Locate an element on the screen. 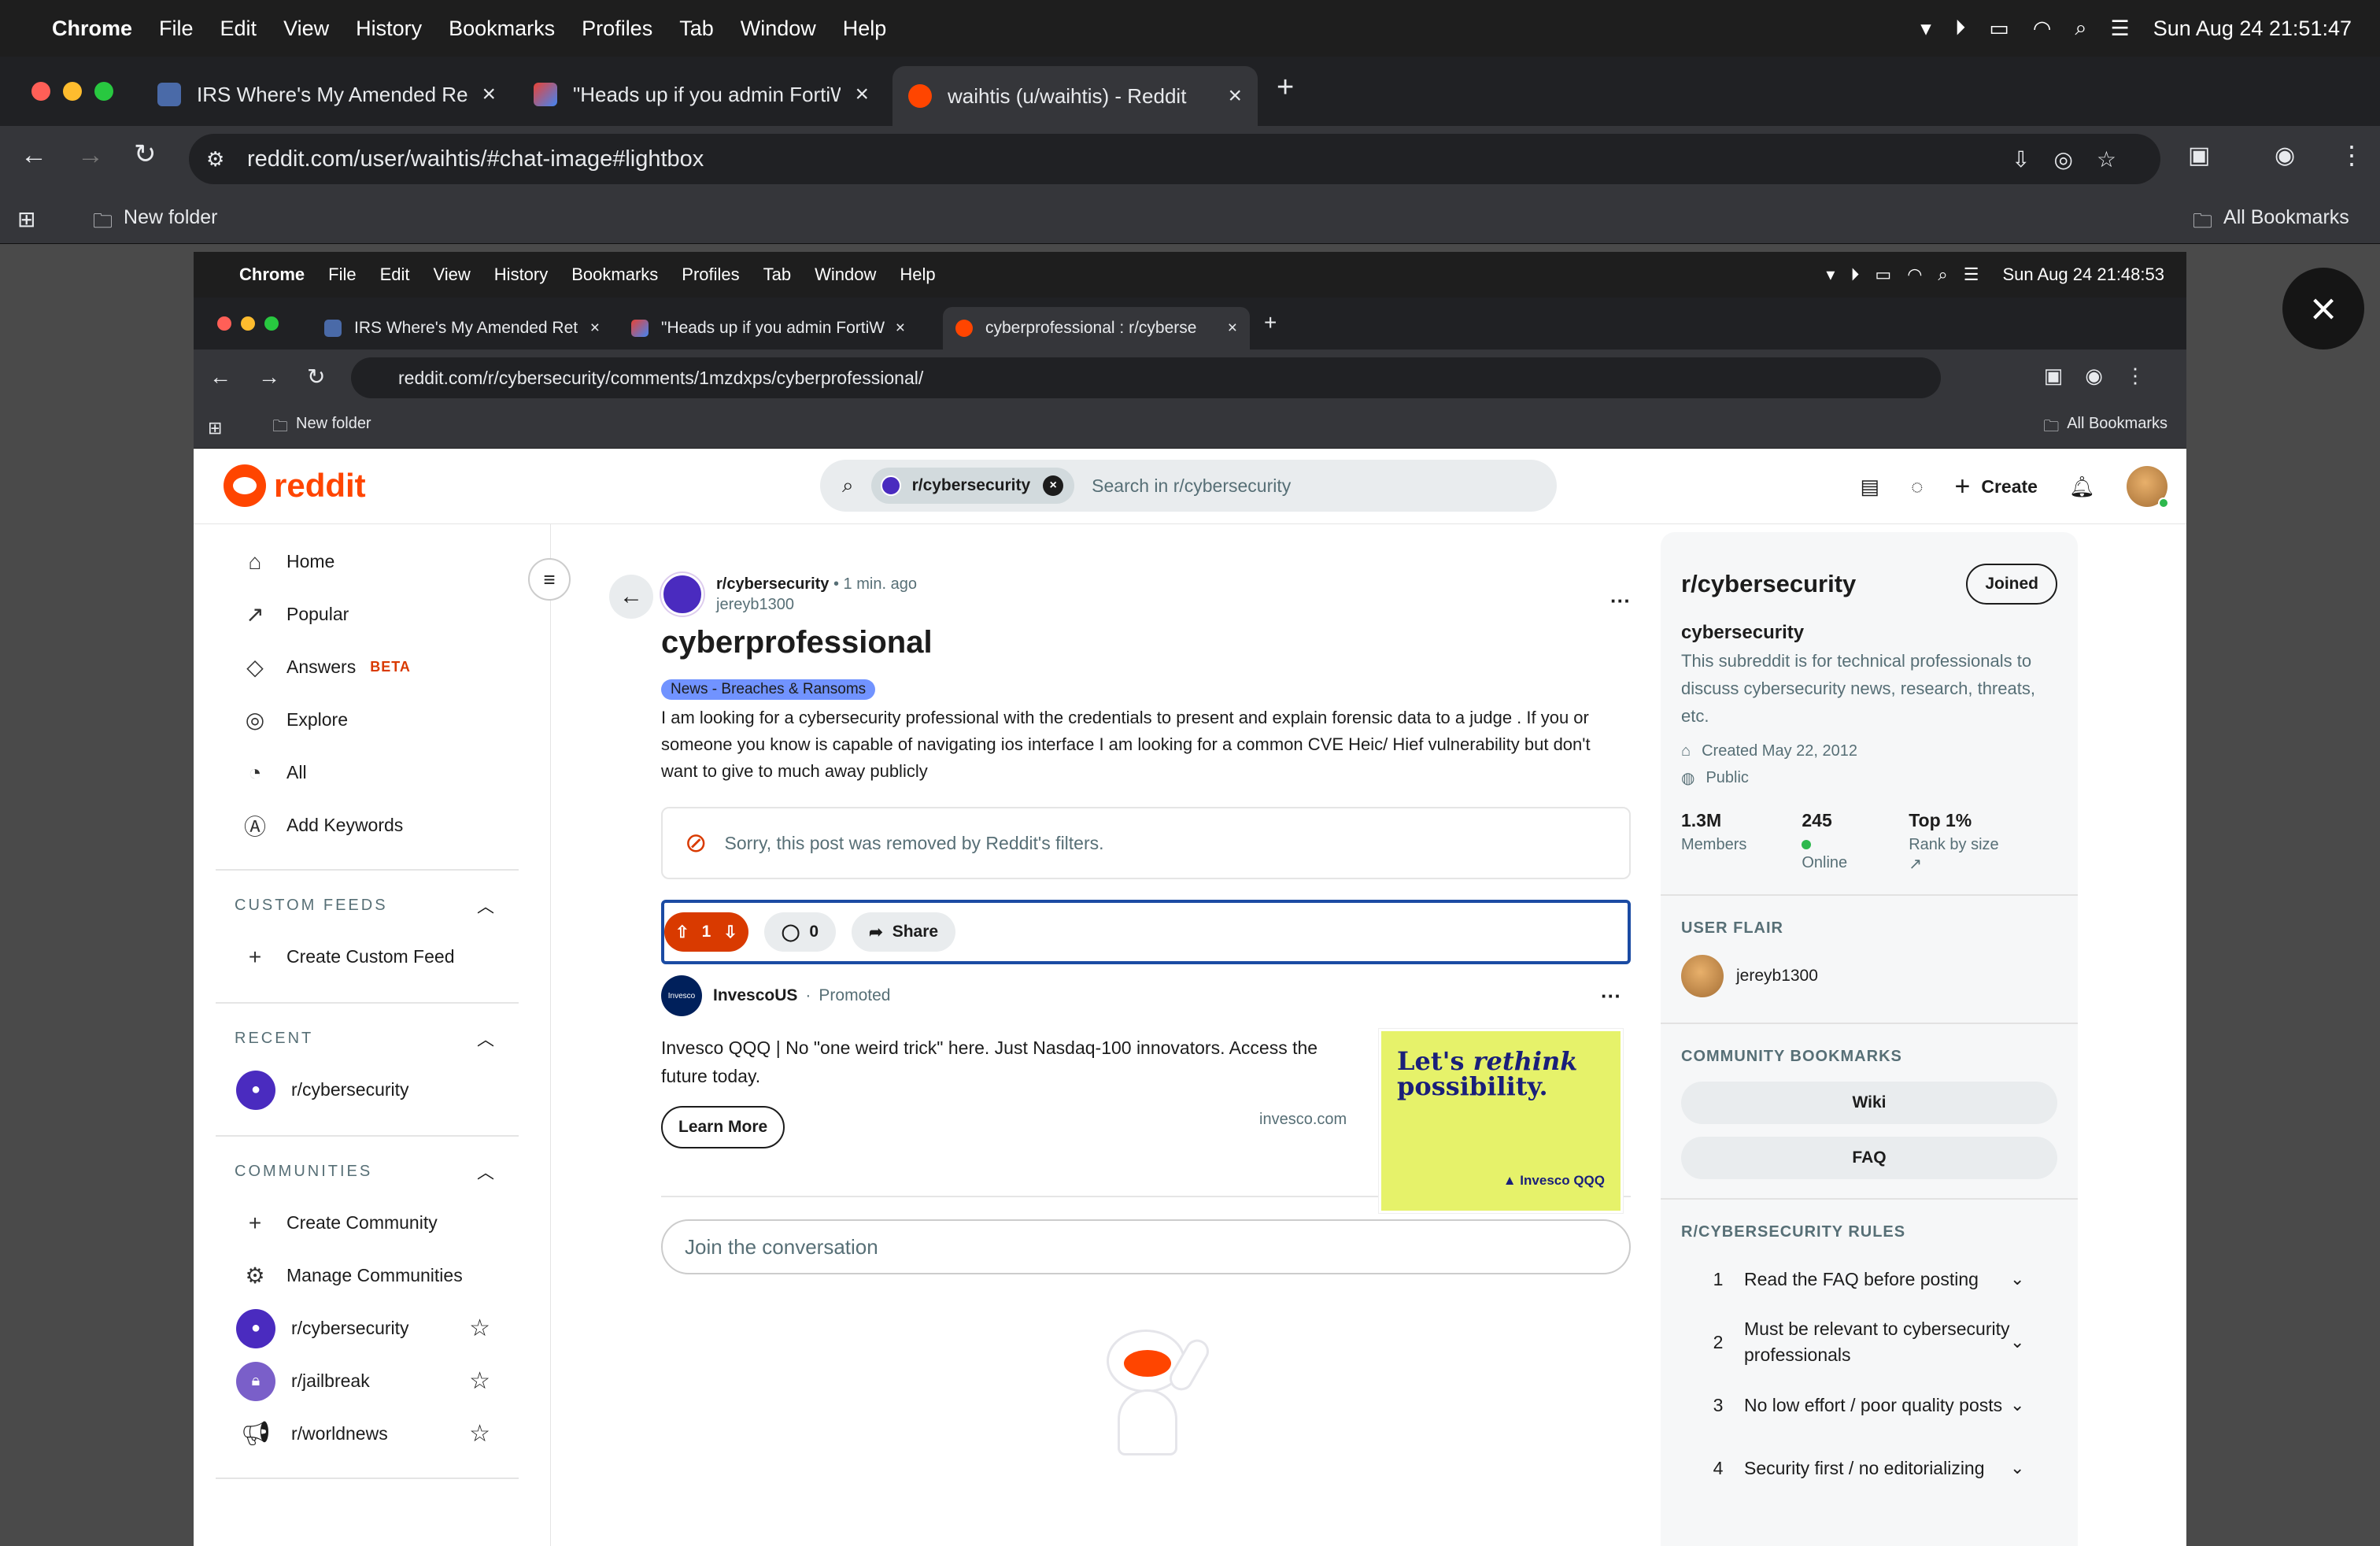  forward-icon: → is located at coordinates (90, 155).